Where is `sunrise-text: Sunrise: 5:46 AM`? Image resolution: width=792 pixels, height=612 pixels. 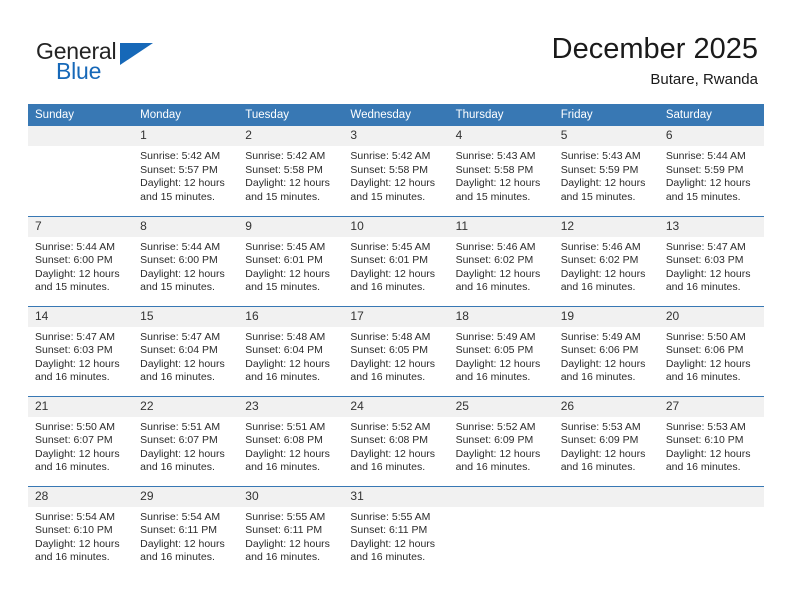
sunrise-text: Sunrise: 5:46 AM is located at coordinates (495, 246).